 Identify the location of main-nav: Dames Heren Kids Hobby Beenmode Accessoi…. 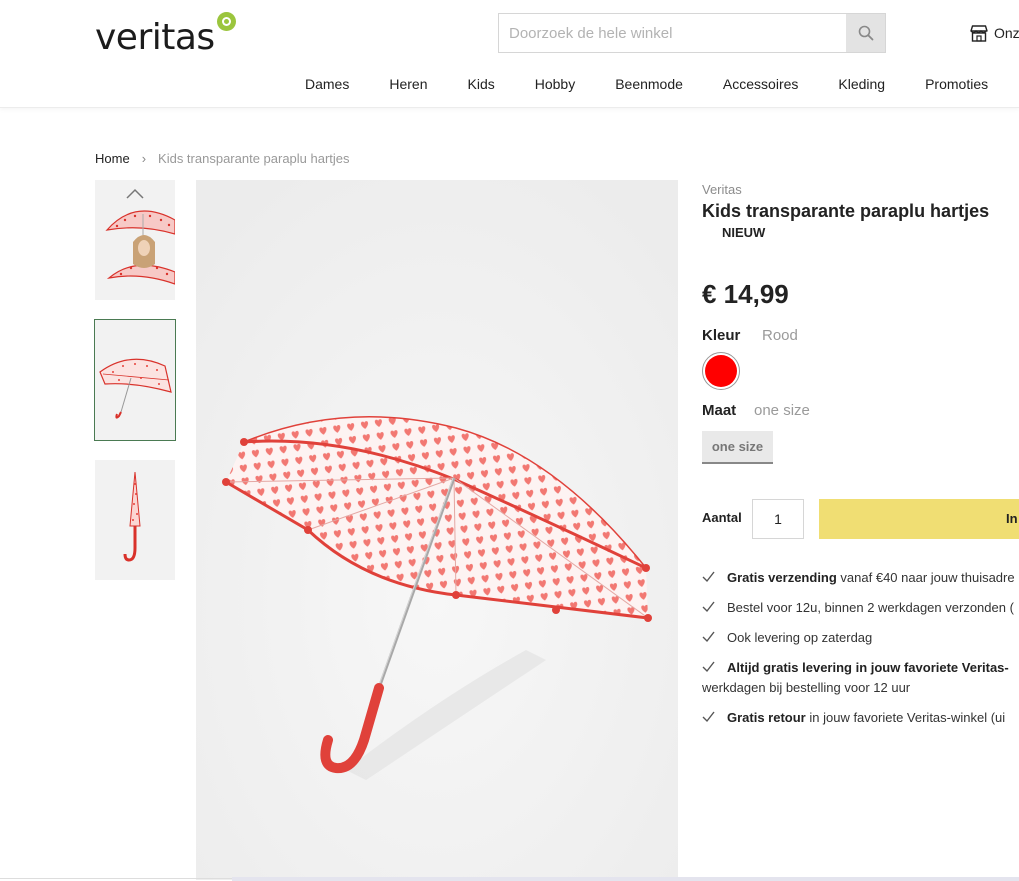
(662, 84).